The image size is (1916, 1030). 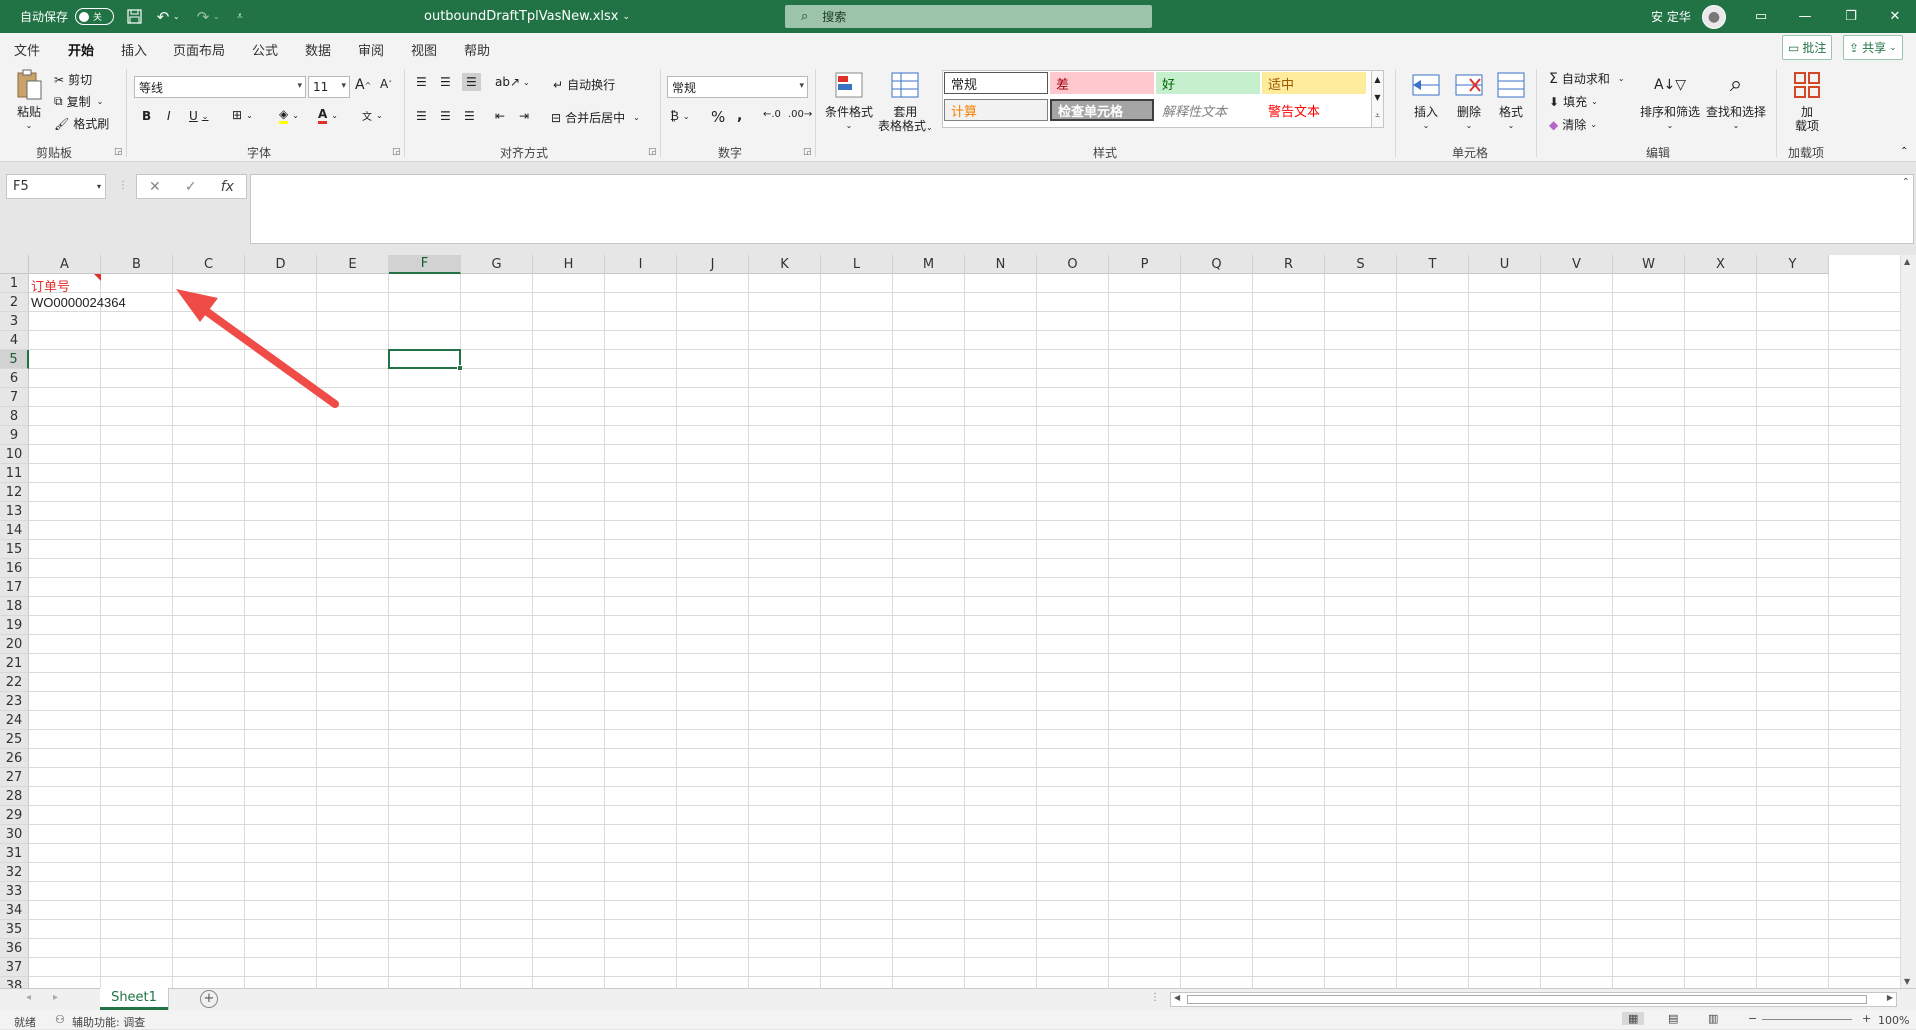 I want to click on column-header: D, so click(x=281, y=264).